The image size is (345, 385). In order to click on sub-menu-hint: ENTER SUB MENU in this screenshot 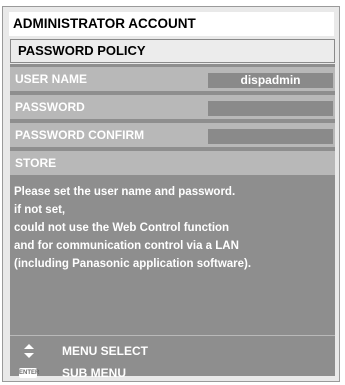, I will do `click(172, 373)`.